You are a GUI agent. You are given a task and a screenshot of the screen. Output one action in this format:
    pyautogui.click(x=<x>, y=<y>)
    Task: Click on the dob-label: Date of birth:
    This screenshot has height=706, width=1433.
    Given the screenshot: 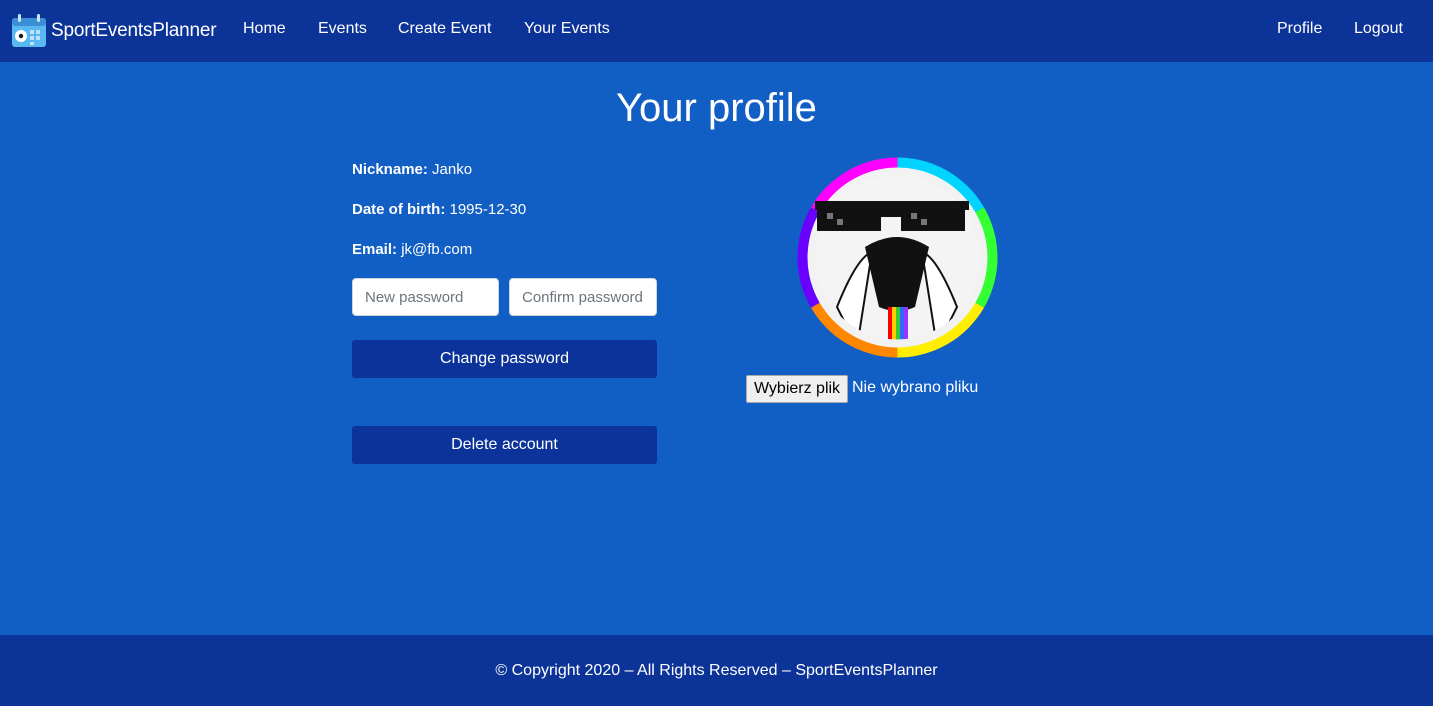 What is the action you would take?
    pyautogui.click(x=399, y=209)
    